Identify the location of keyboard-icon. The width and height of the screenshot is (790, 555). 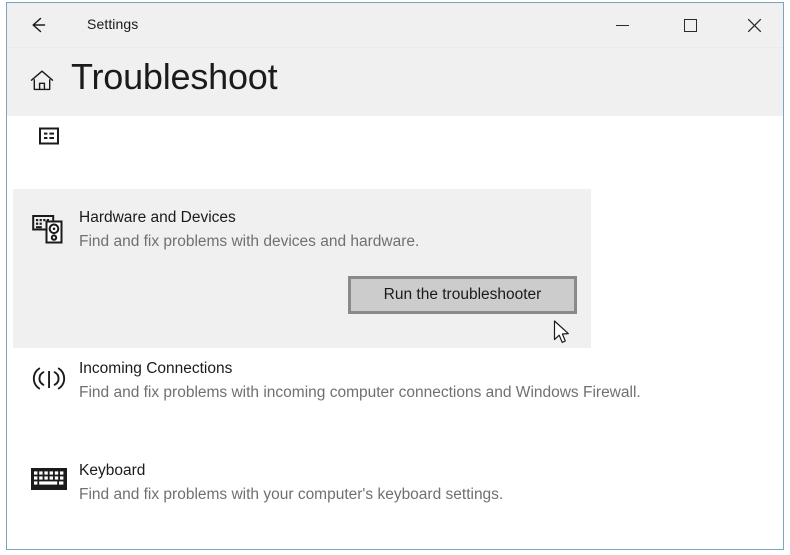
(49, 479).